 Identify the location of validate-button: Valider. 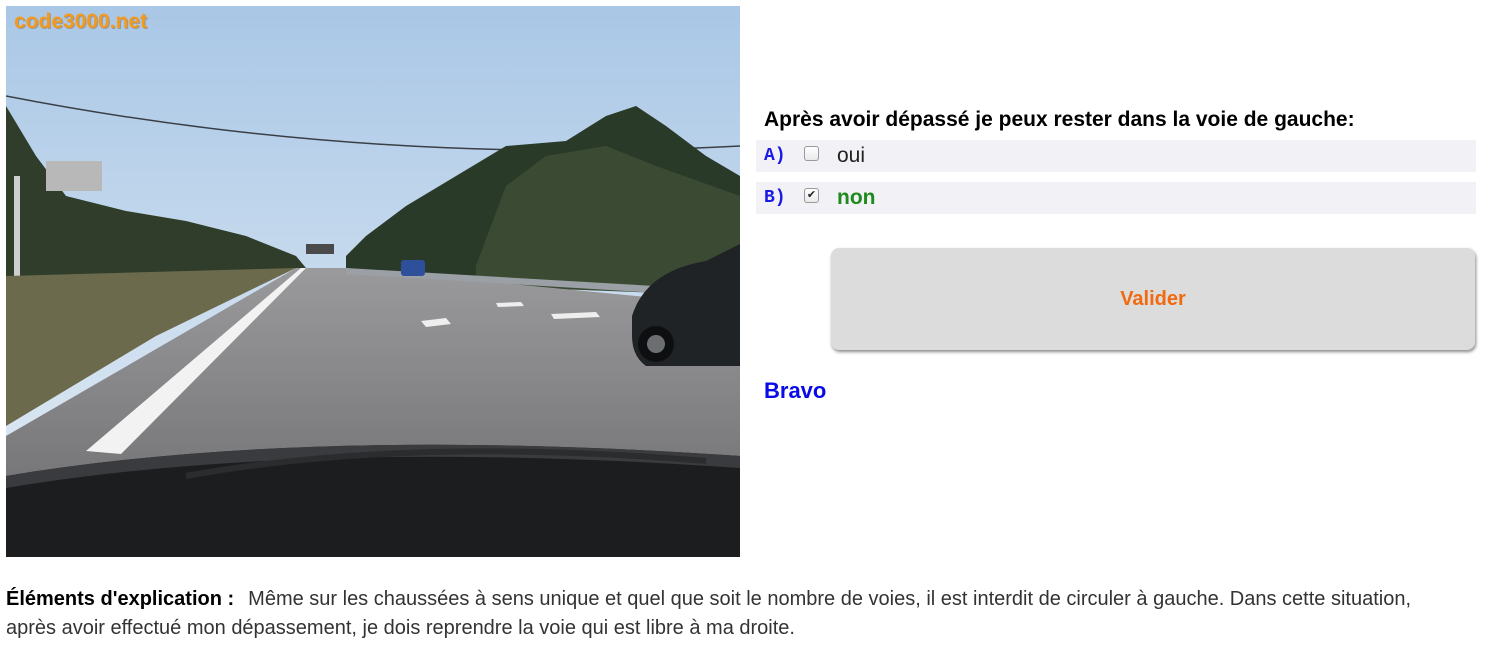
(1153, 299).